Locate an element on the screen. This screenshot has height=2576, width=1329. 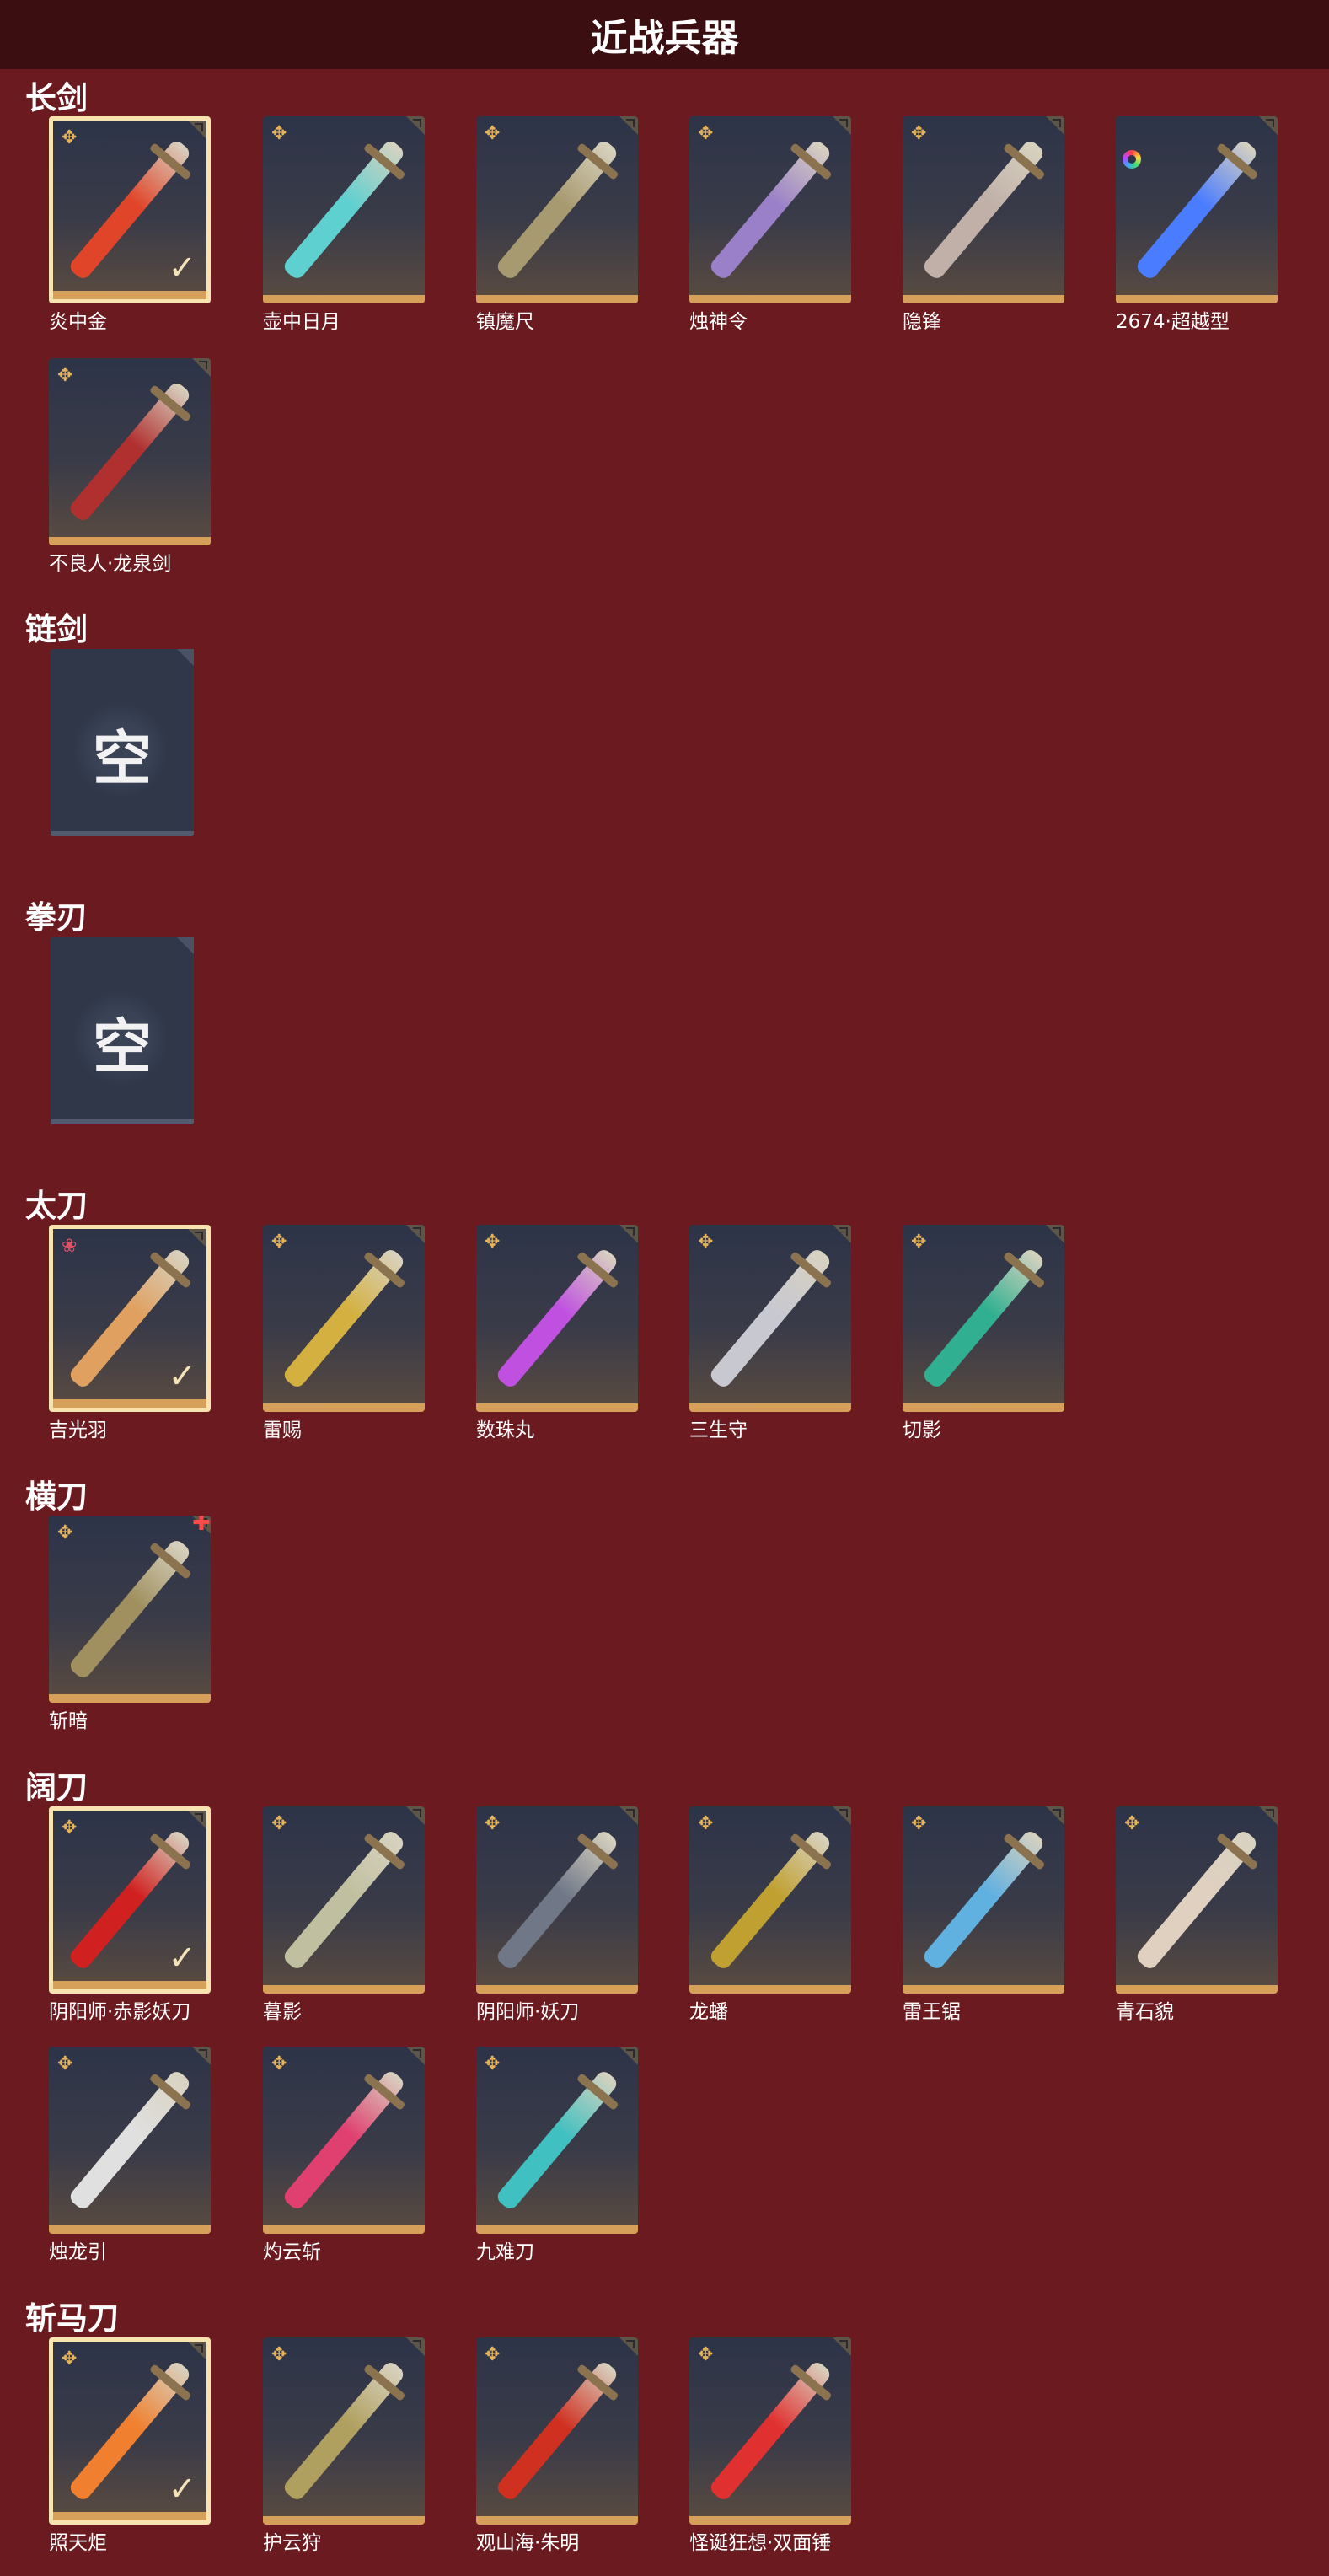
page-title: 近战兵器 is located at coordinates (665, 38).